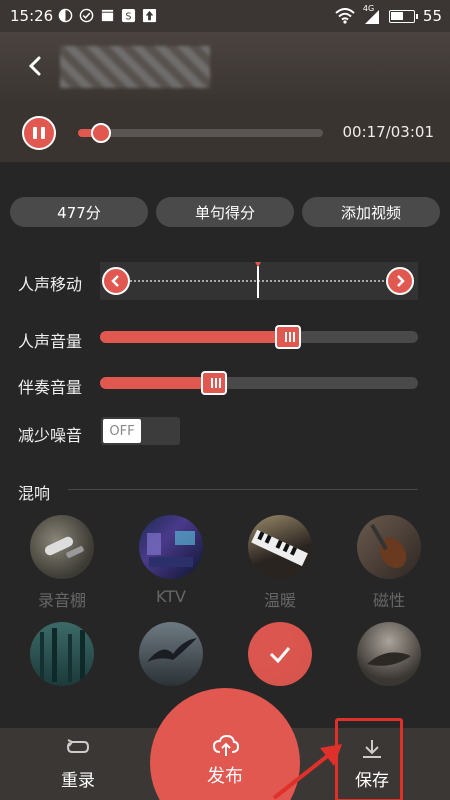 This screenshot has width=450, height=800. I want to click on effect-ktv, so click(171, 547).